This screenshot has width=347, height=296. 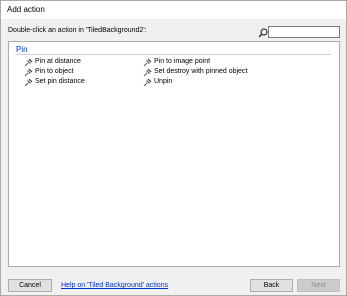 What do you see at coordinates (182, 61) in the screenshot?
I see `action-label: Pin to image point` at bounding box center [182, 61].